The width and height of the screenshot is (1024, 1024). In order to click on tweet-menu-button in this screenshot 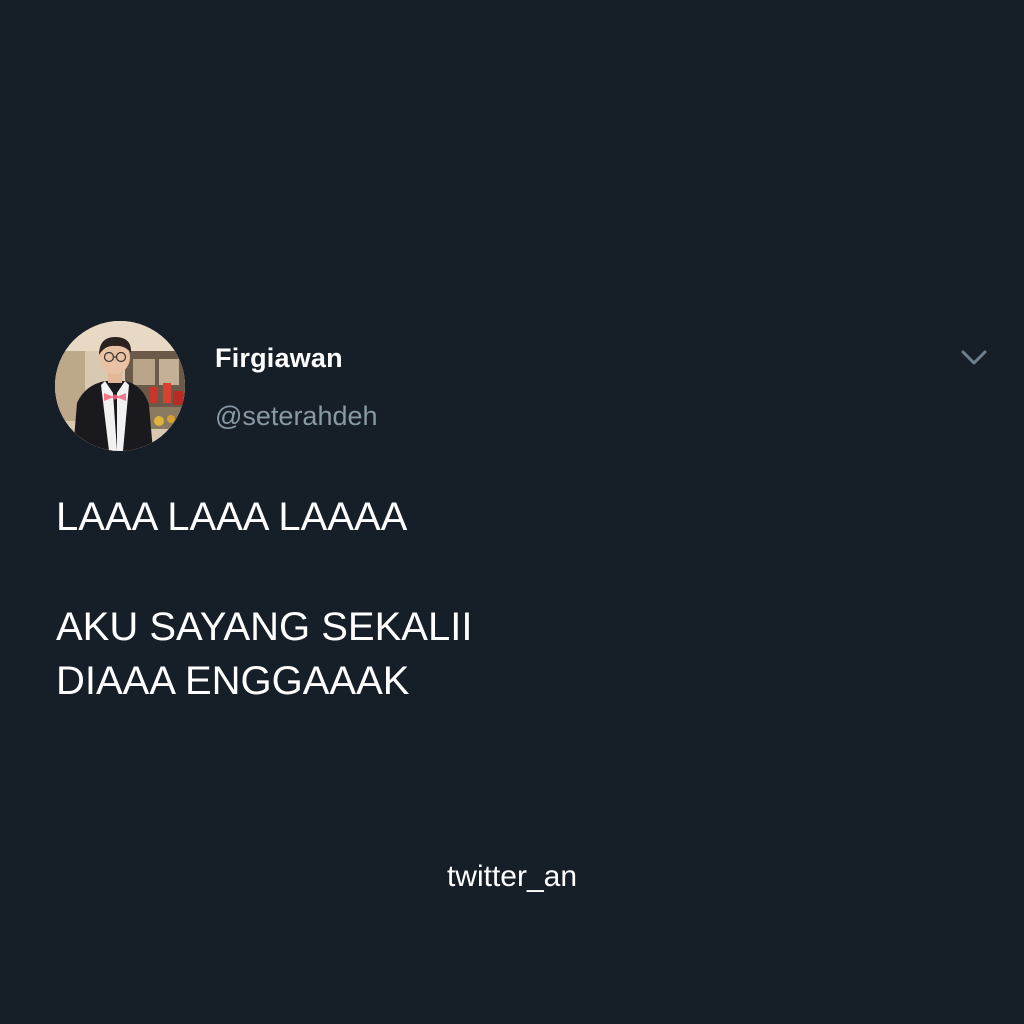, I will do `click(974, 358)`.